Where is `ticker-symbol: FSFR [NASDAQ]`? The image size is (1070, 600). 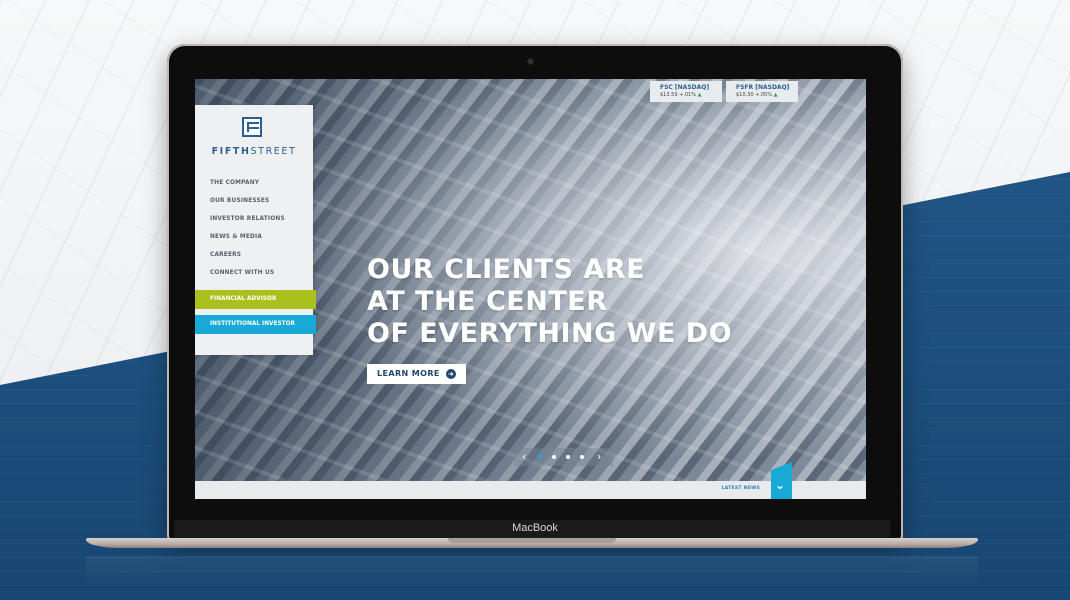 ticker-symbol: FSFR [NASDAQ] is located at coordinates (763, 87).